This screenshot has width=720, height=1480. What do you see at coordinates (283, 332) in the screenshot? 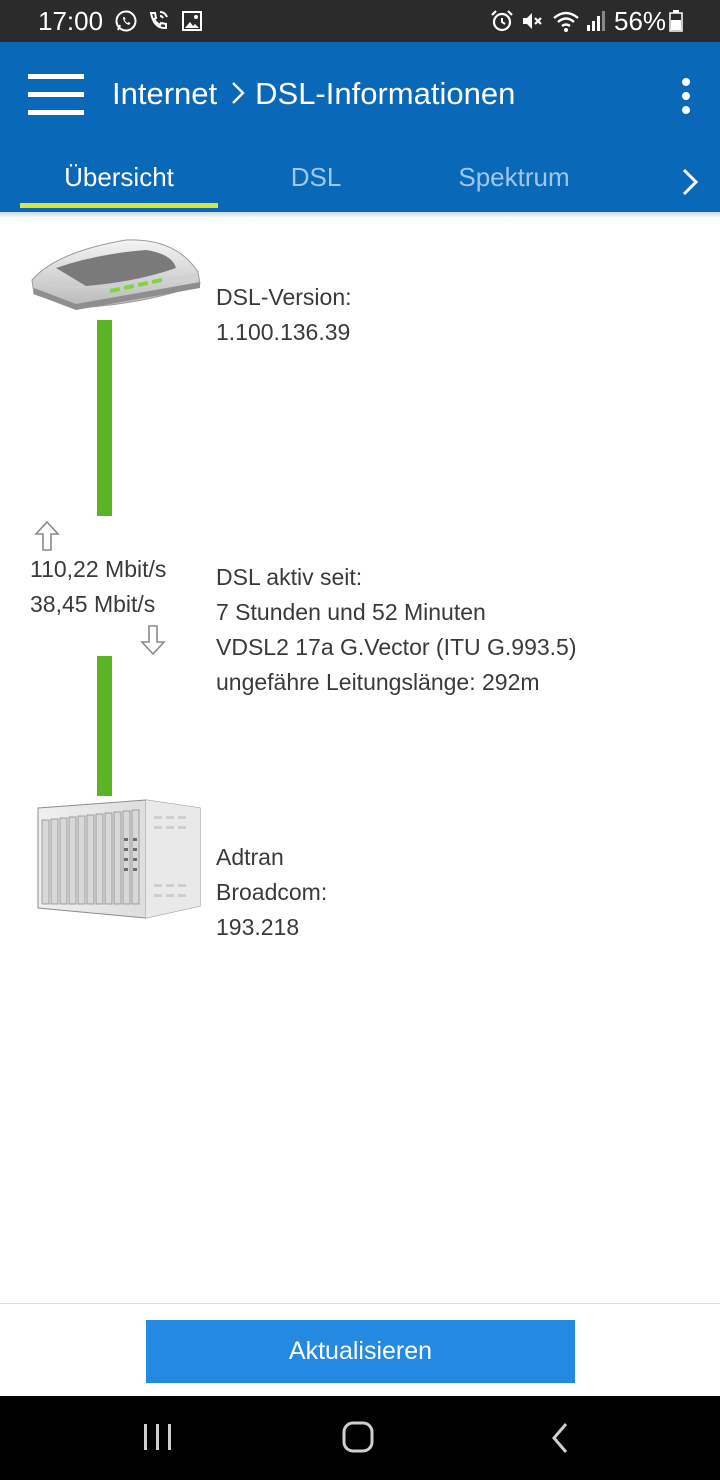
I see `dsl-version-value: 1.100.136.39` at bounding box center [283, 332].